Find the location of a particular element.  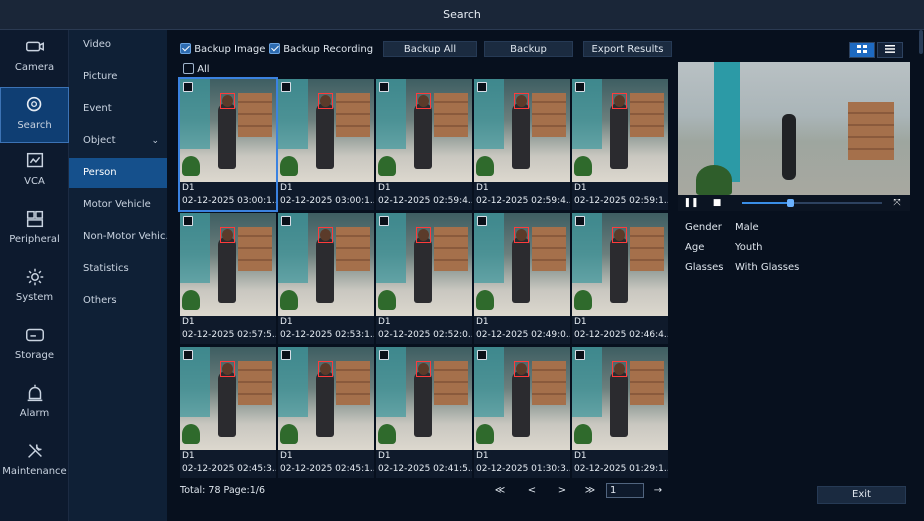

nav-maintenance-label: Maintenance is located at coordinates (34, 471).